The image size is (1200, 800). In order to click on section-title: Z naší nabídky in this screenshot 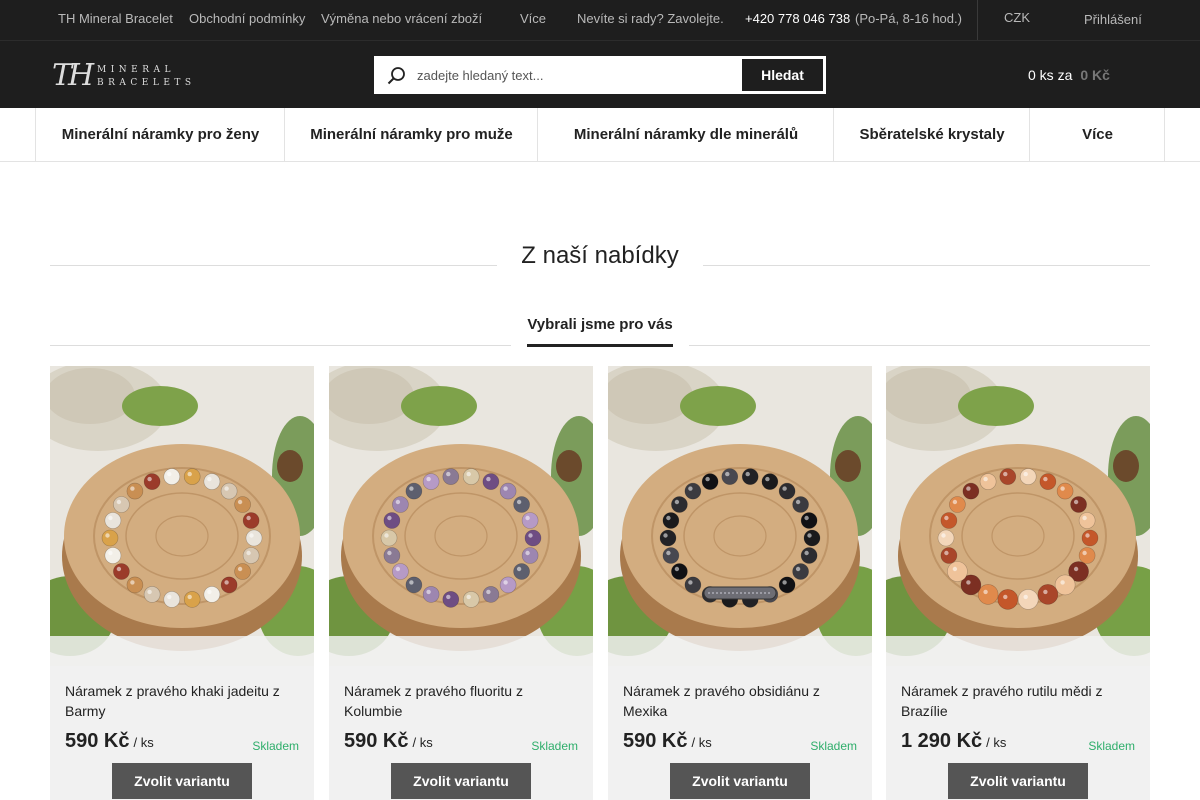, I will do `click(600, 255)`.